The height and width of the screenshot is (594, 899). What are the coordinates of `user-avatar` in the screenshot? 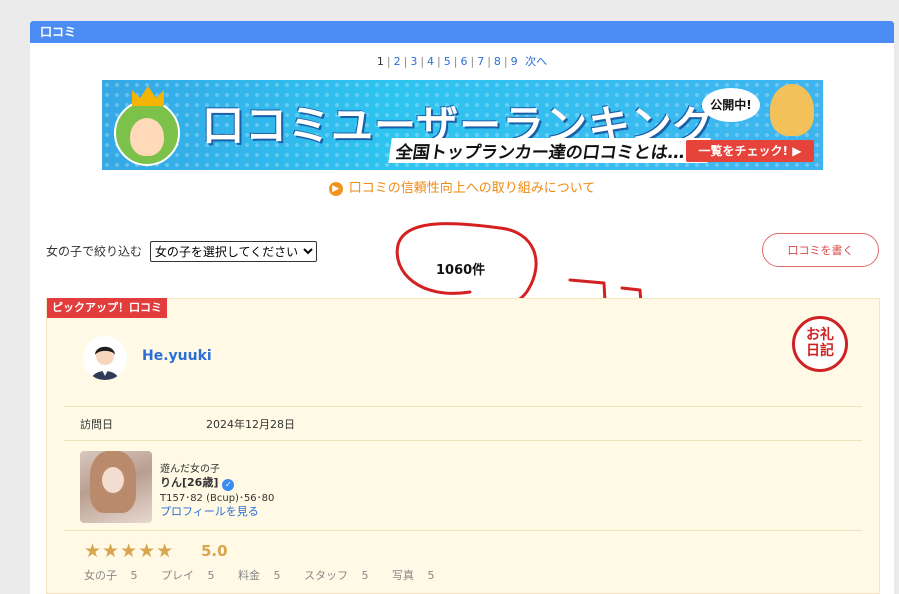 It's located at (105, 358).